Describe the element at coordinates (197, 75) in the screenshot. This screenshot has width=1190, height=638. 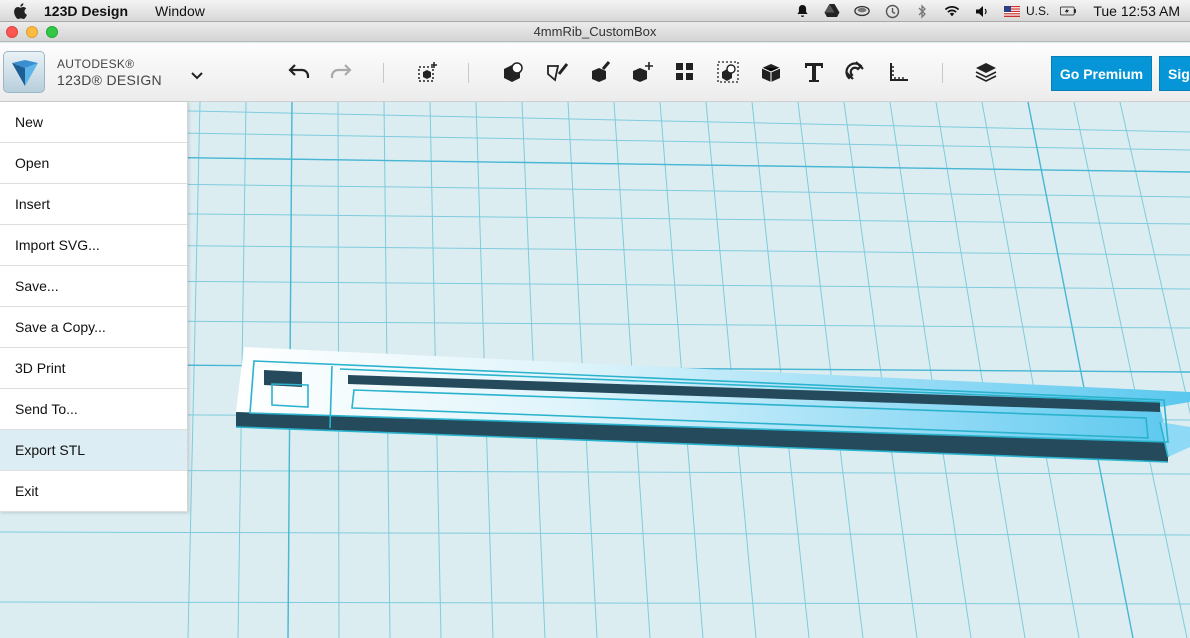
I see `chevron-down-icon` at that location.